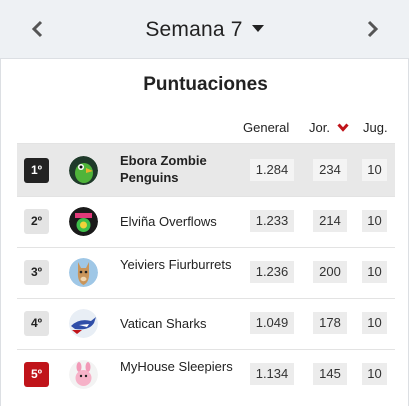 Image resolution: width=409 pixels, height=406 pixels. Describe the element at coordinates (36, 170) in the screenshot. I see `rank-badge: 1º` at that location.